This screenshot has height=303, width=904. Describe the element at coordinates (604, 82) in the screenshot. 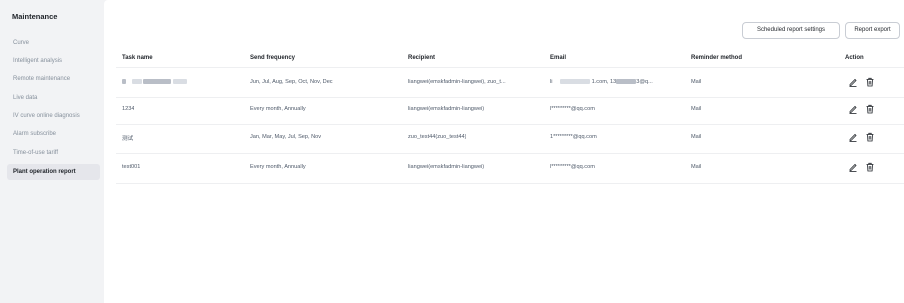

I see `email-text: 1.com, 13` at that location.